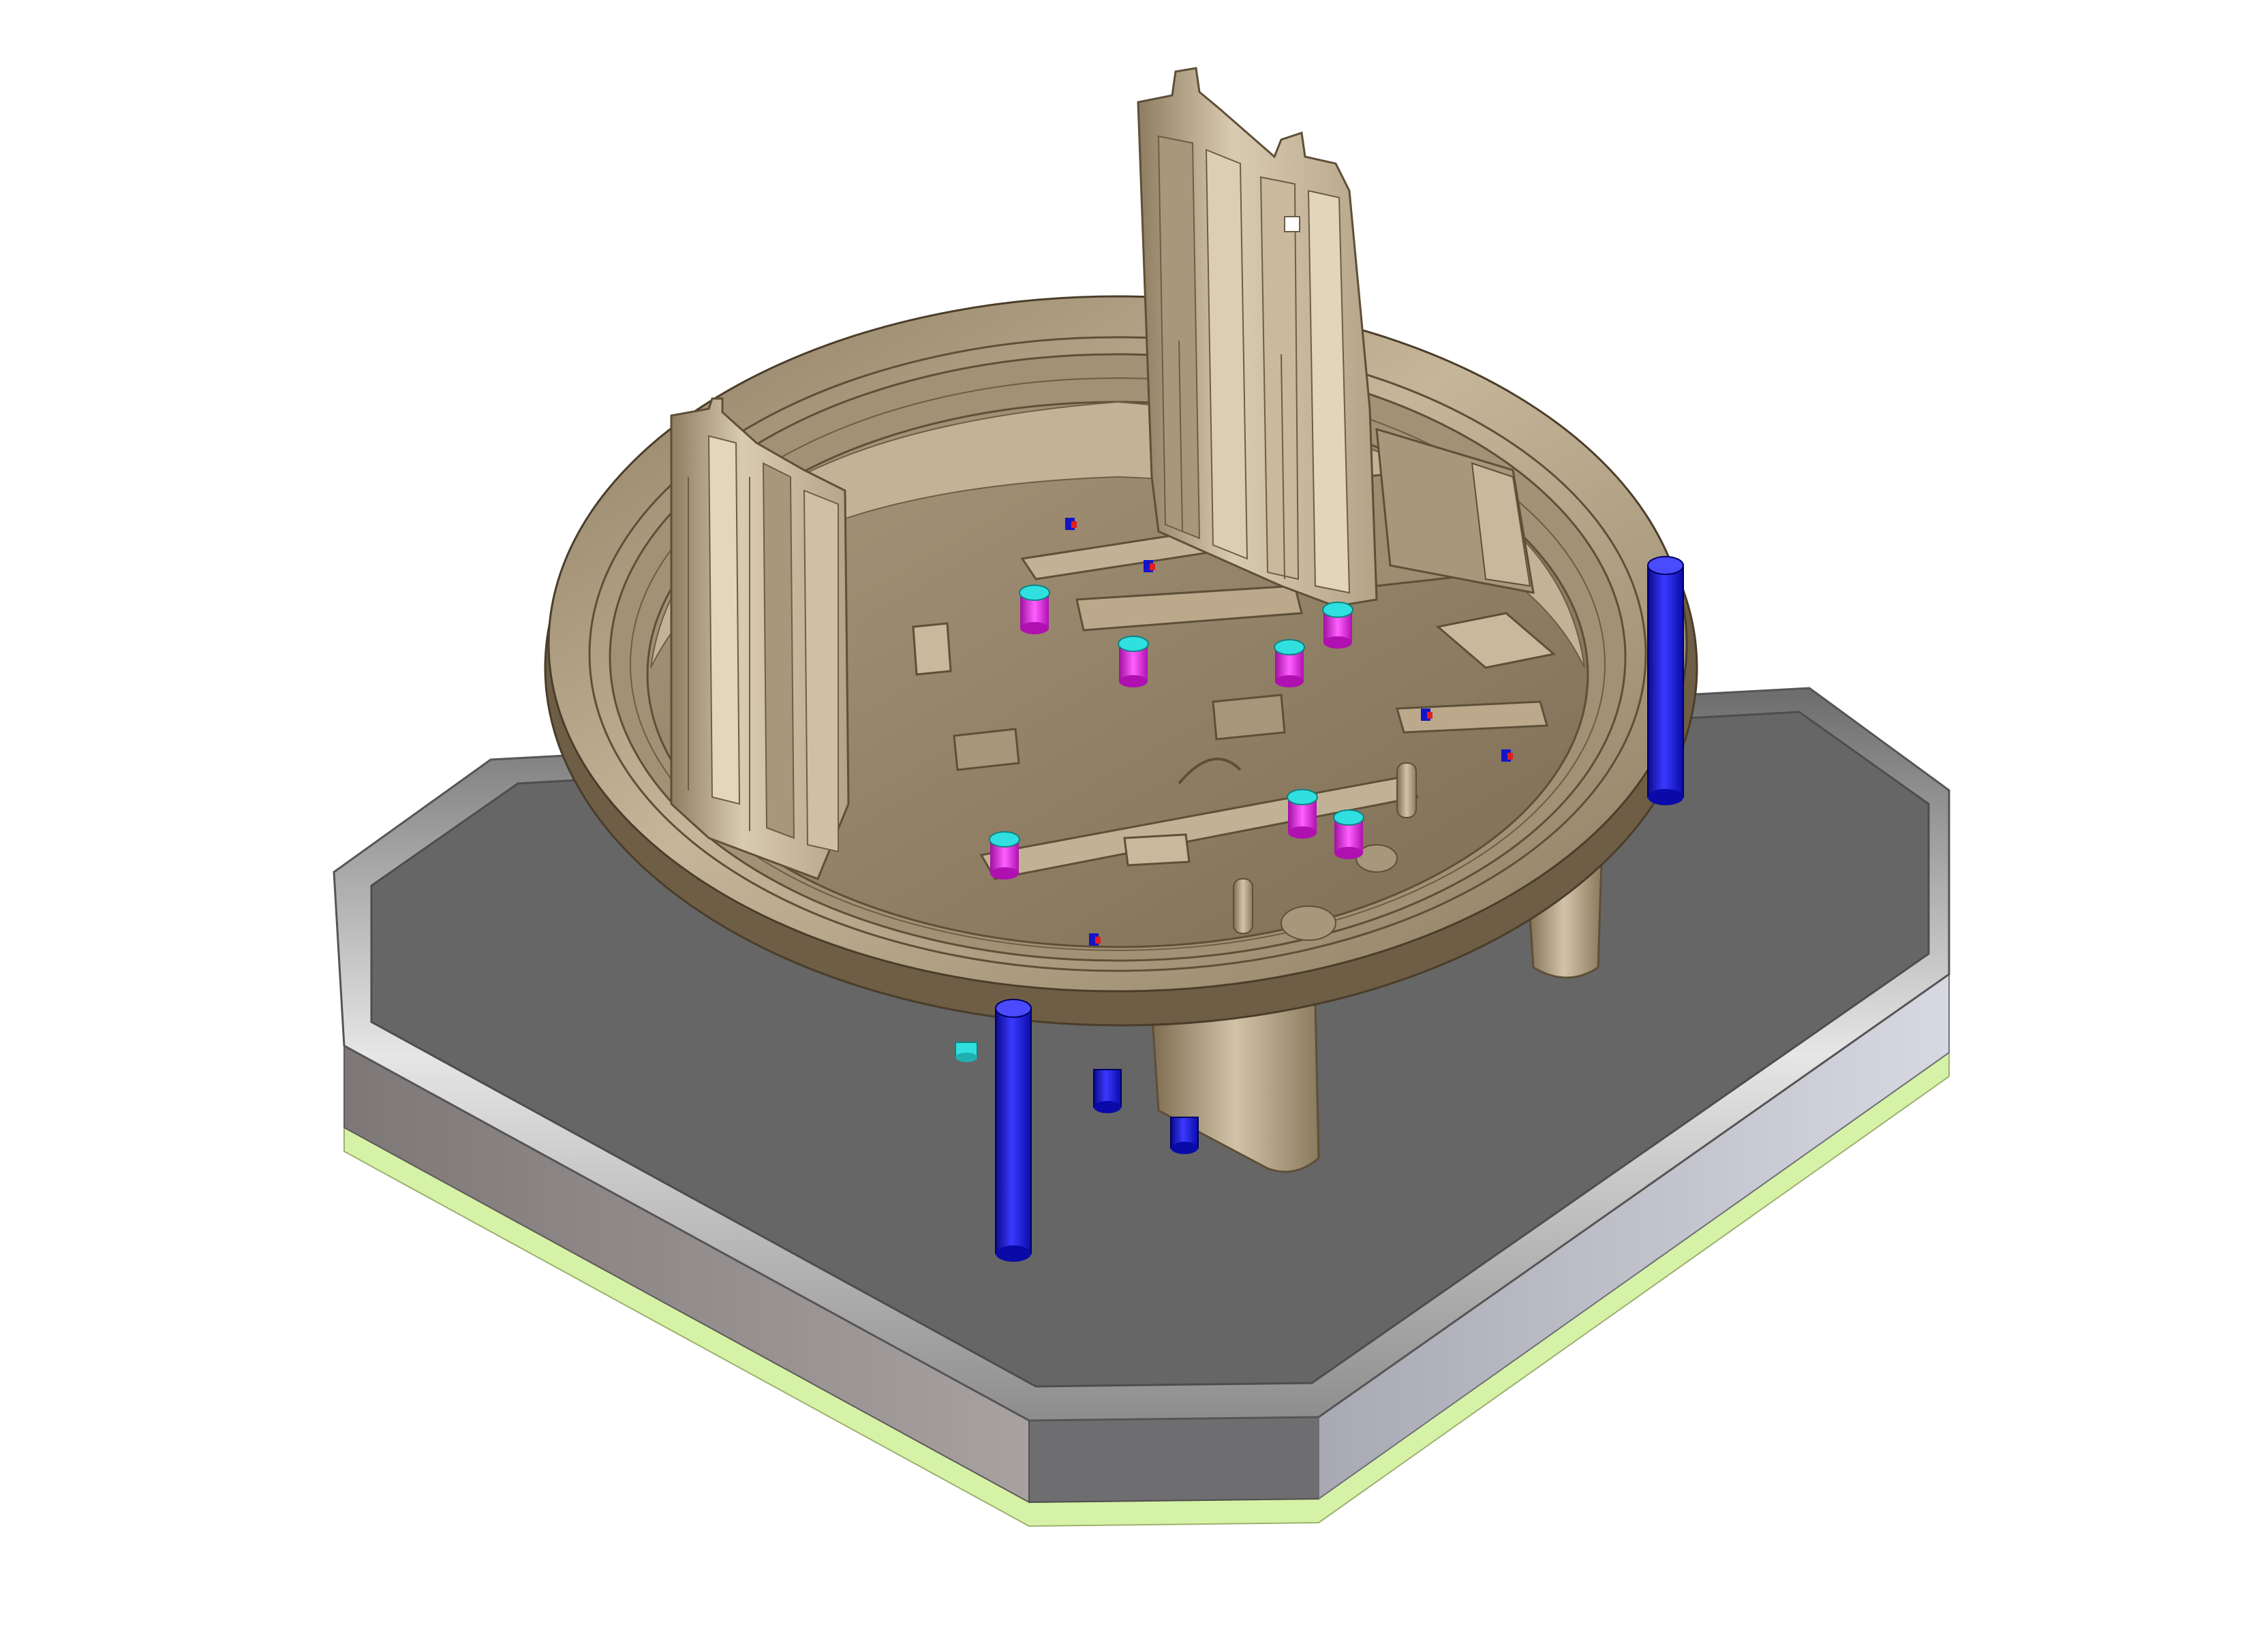 The image size is (2268, 1631). Describe the element at coordinates (1308, 923) in the screenshot. I see `round-boss` at that location.